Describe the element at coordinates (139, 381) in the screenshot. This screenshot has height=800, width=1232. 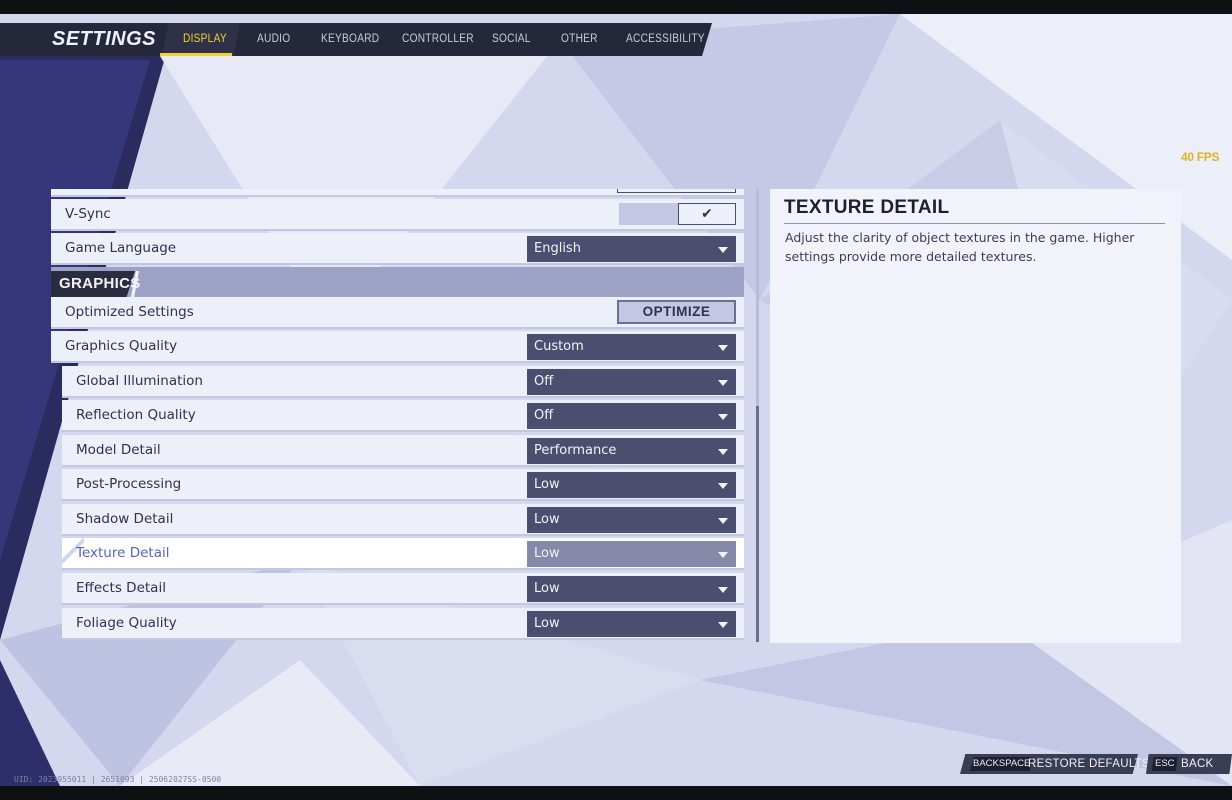
I see `setting-label: Global Illumination` at that location.